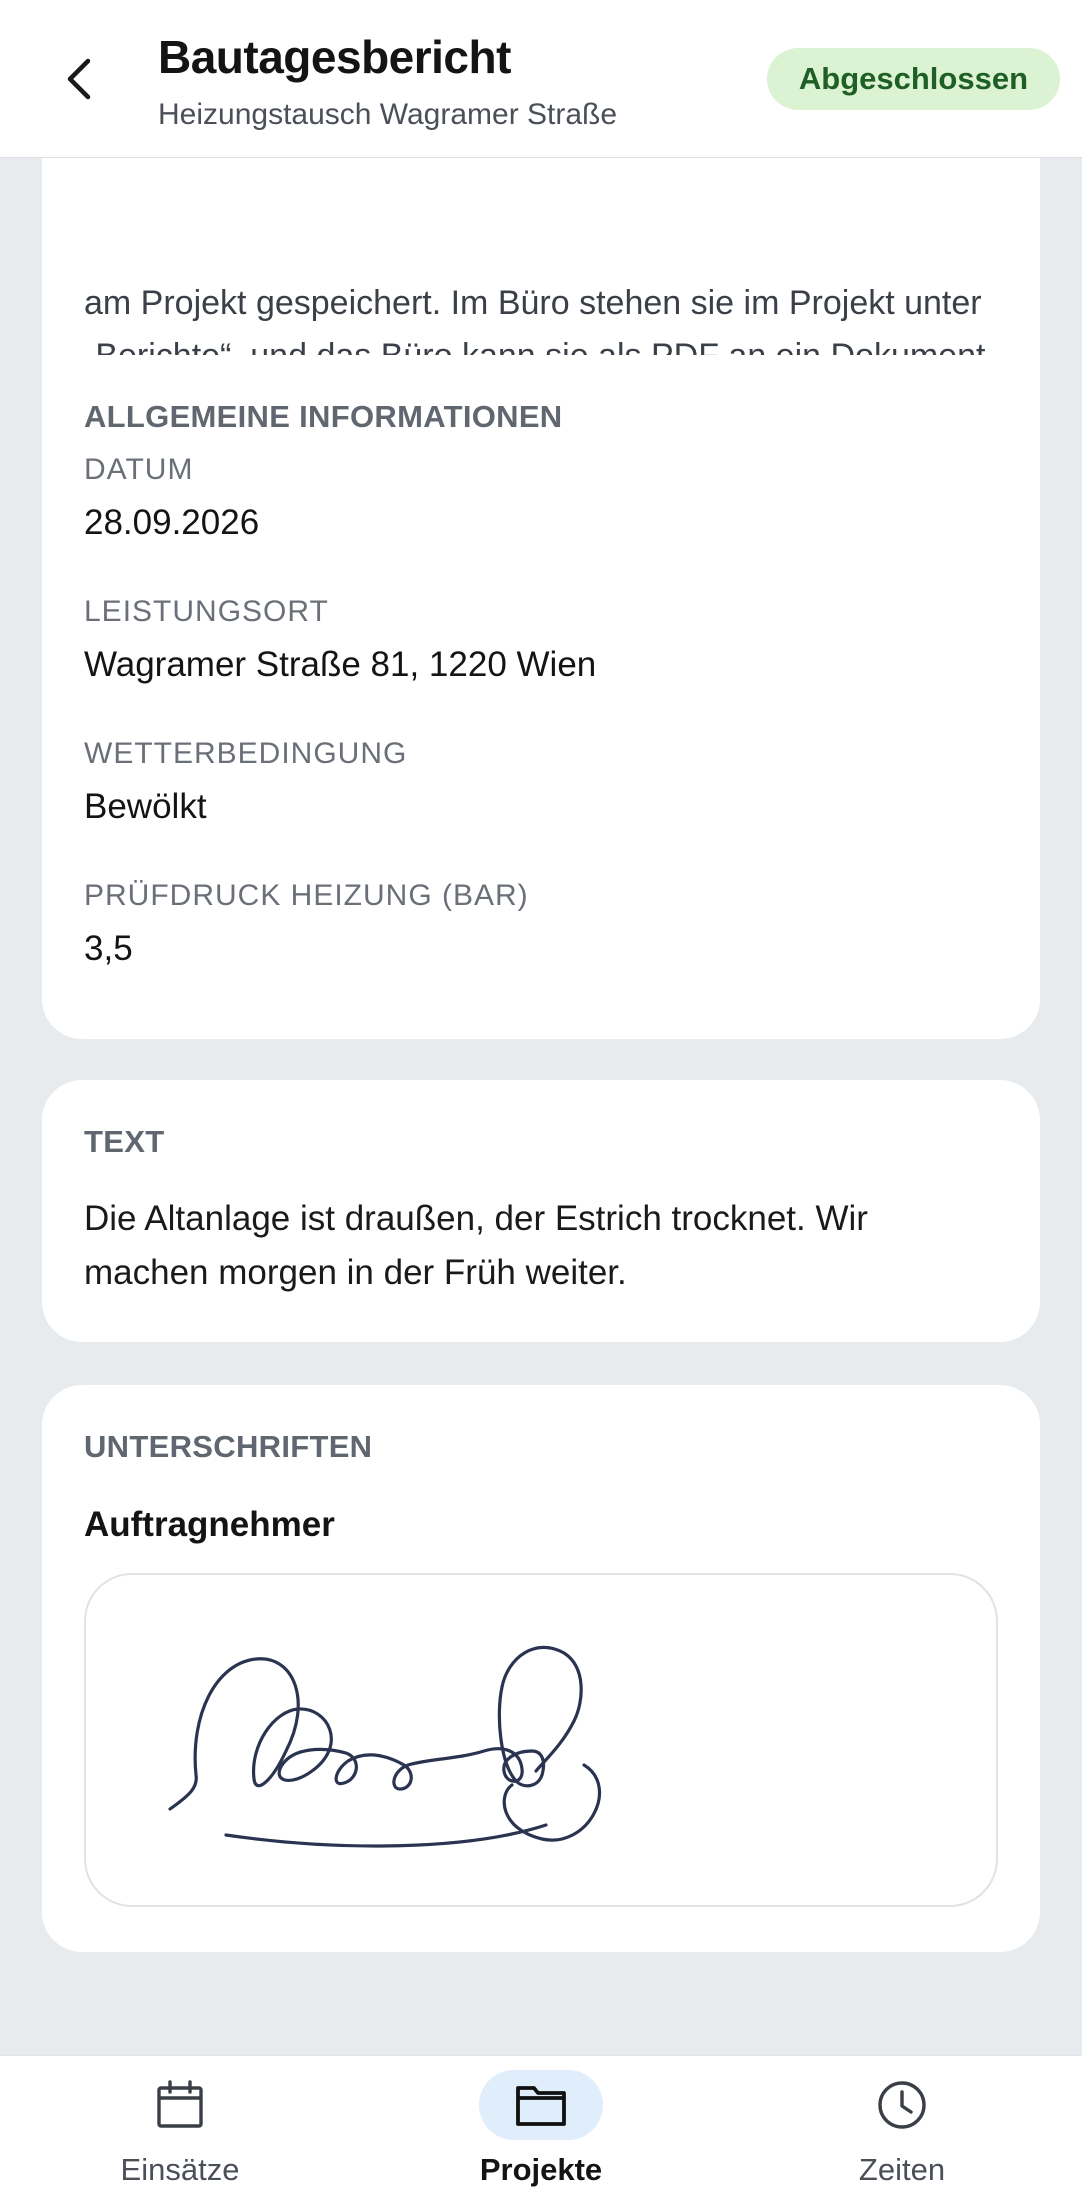 Image resolution: width=1082 pixels, height=2202 pixels. What do you see at coordinates (913, 79) in the screenshot?
I see `status-badge: Abgeschlossen` at bounding box center [913, 79].